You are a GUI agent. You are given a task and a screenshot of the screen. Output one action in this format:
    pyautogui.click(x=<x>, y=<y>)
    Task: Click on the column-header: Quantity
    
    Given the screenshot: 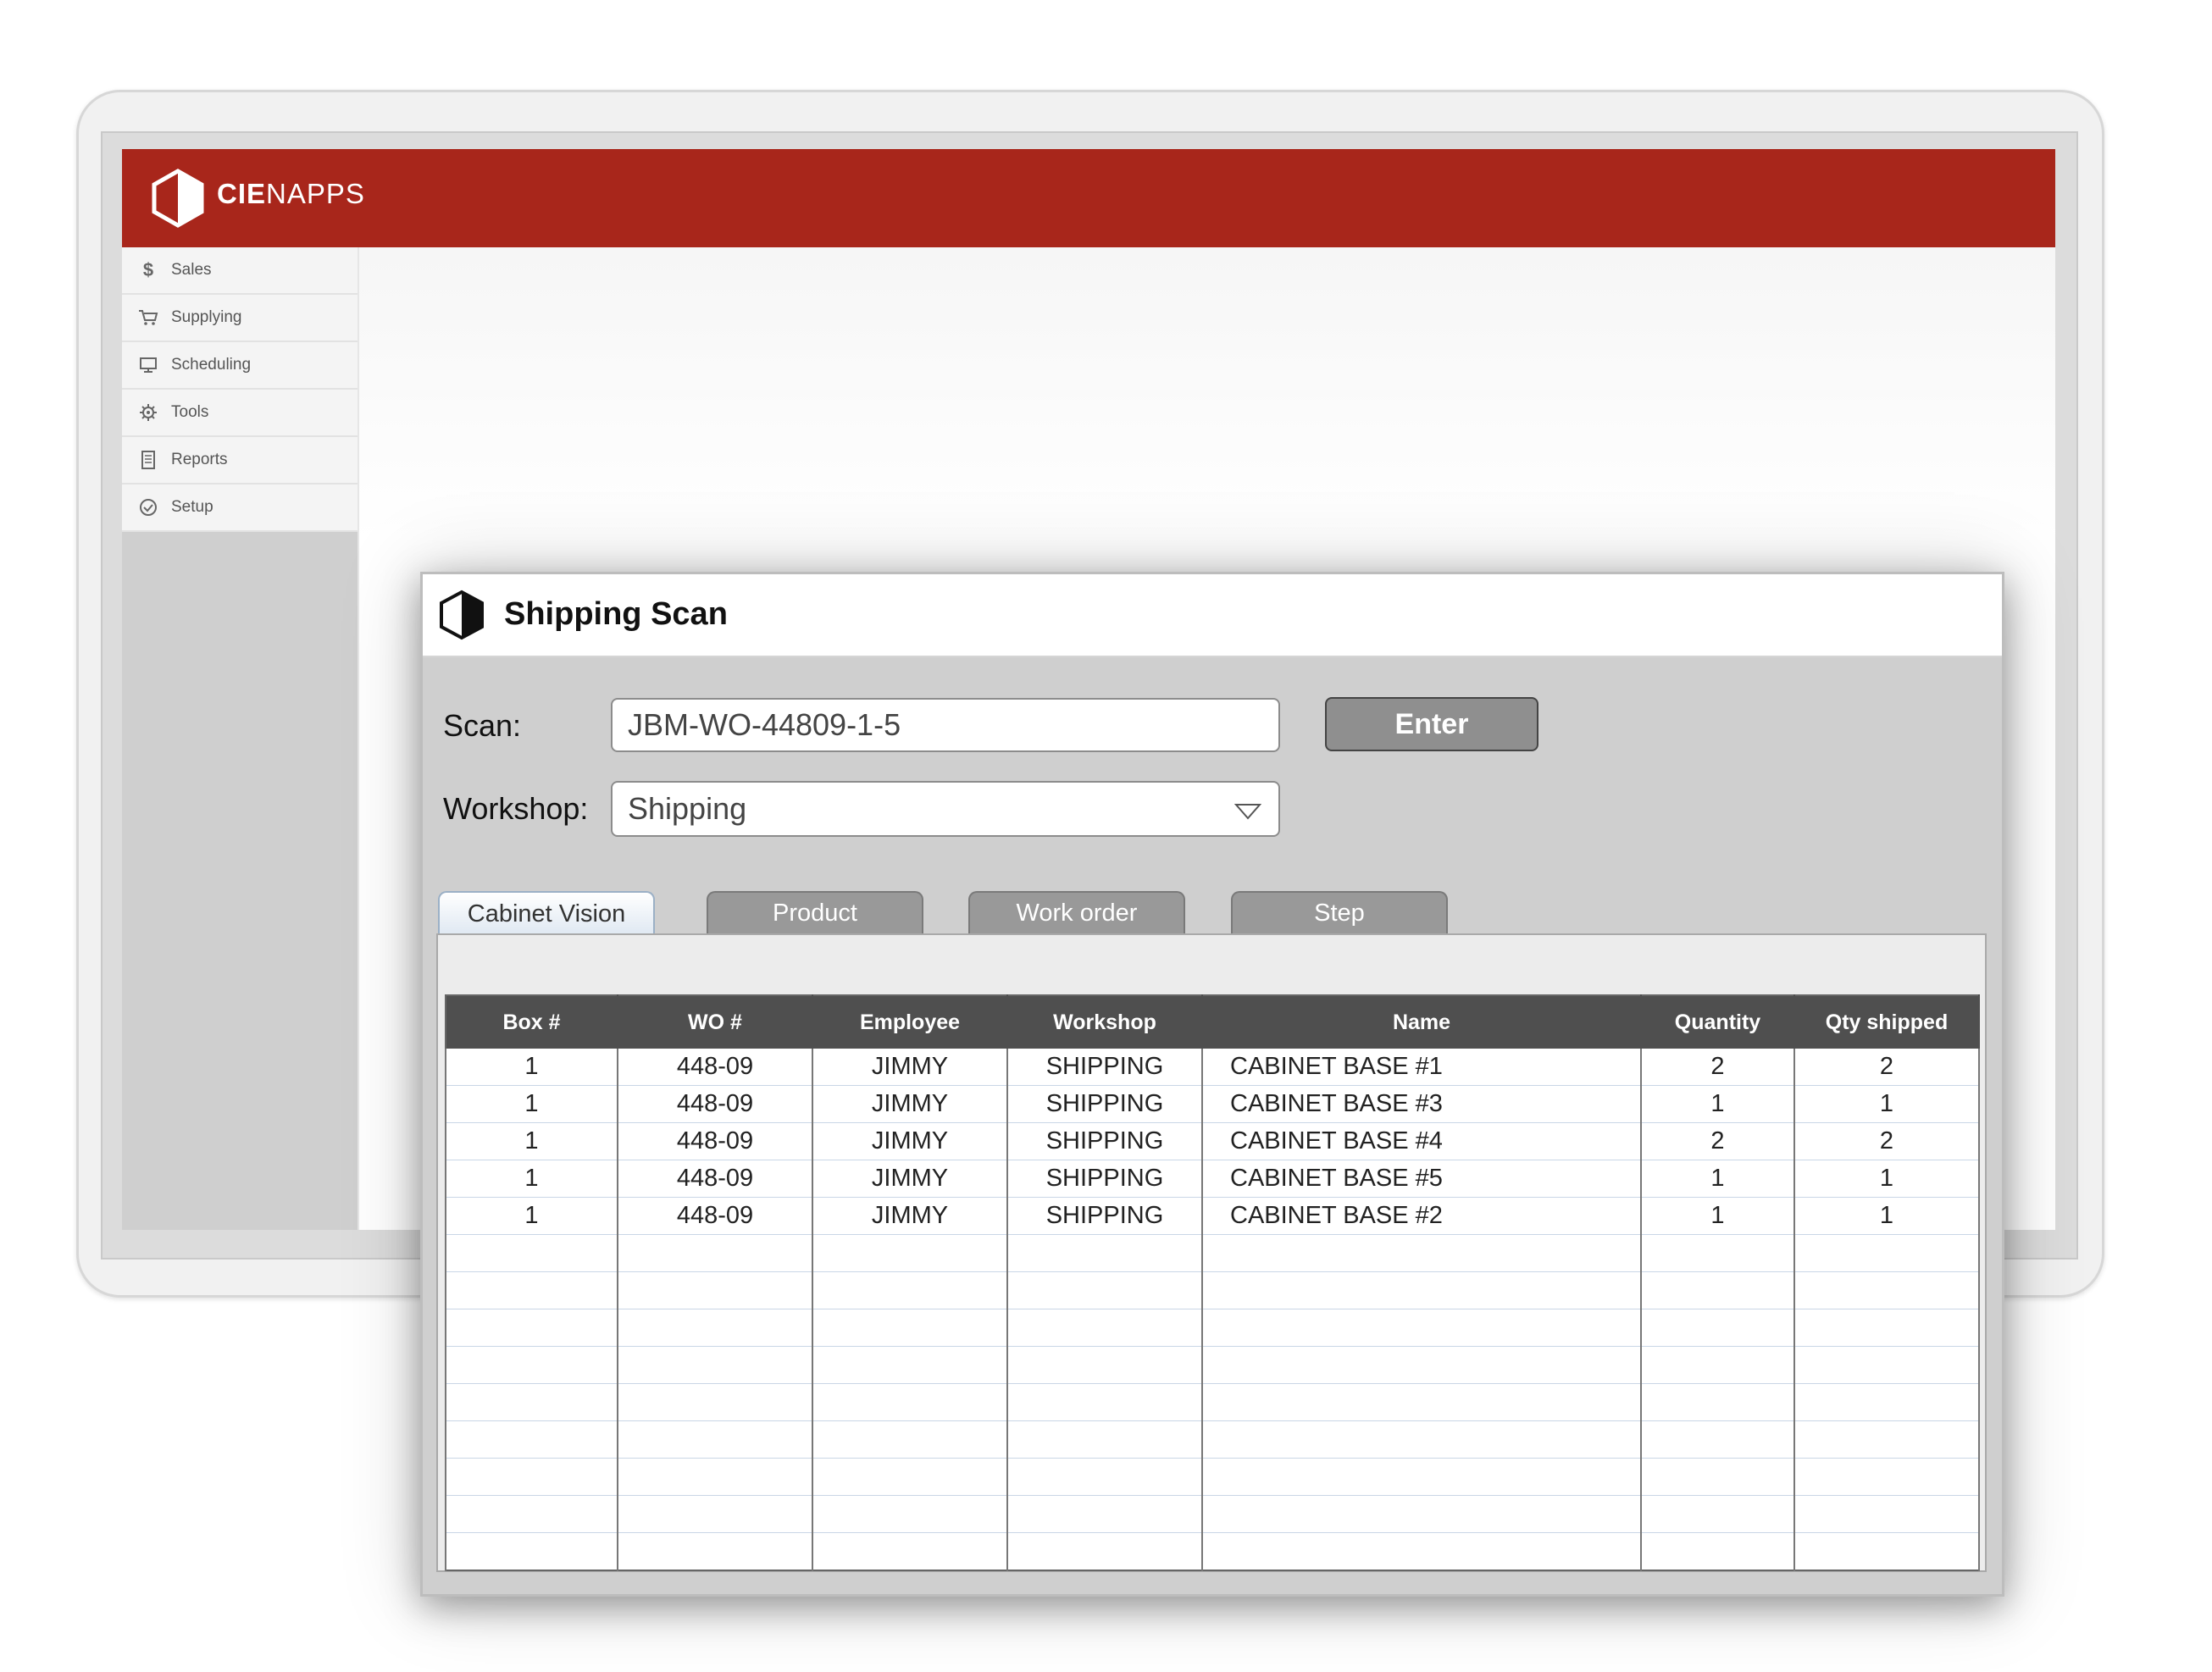 What is the action you would take?
    pyautogui.click(x=1718, y=1022)
    